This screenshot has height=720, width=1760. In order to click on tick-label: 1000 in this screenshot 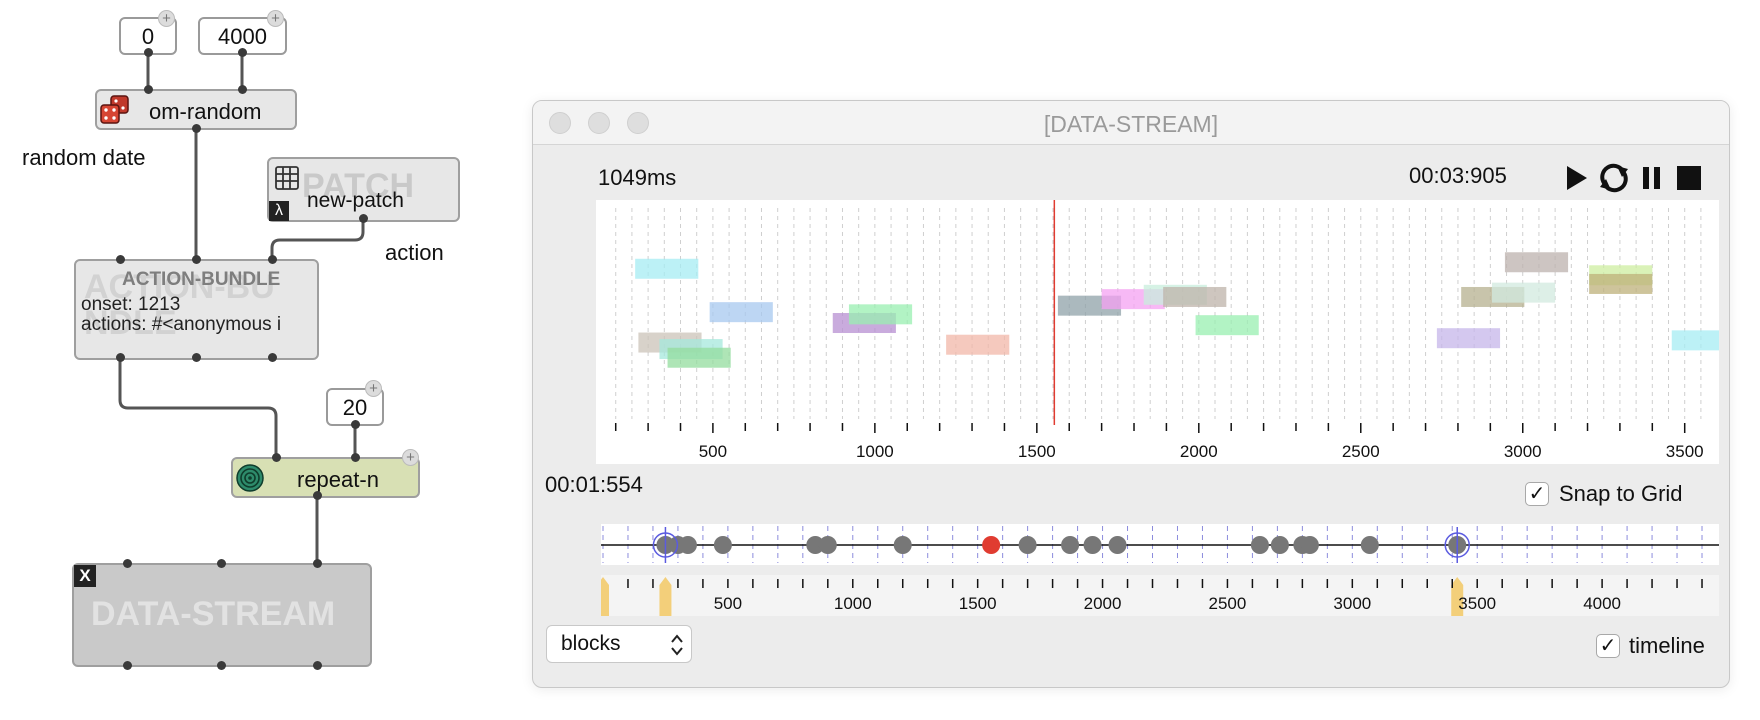, I will do `click(875, 451)`.